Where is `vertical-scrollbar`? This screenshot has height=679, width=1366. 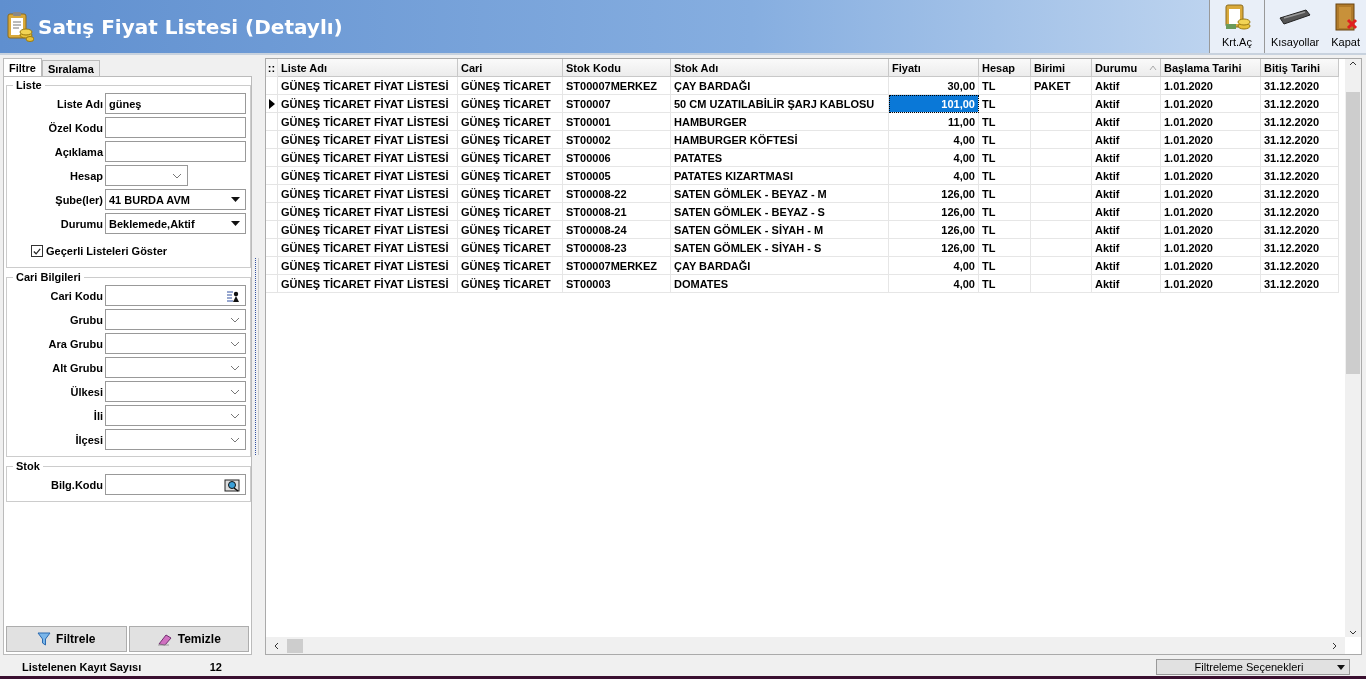 vertical-scrollbar is located at coordinates (1353, 348).